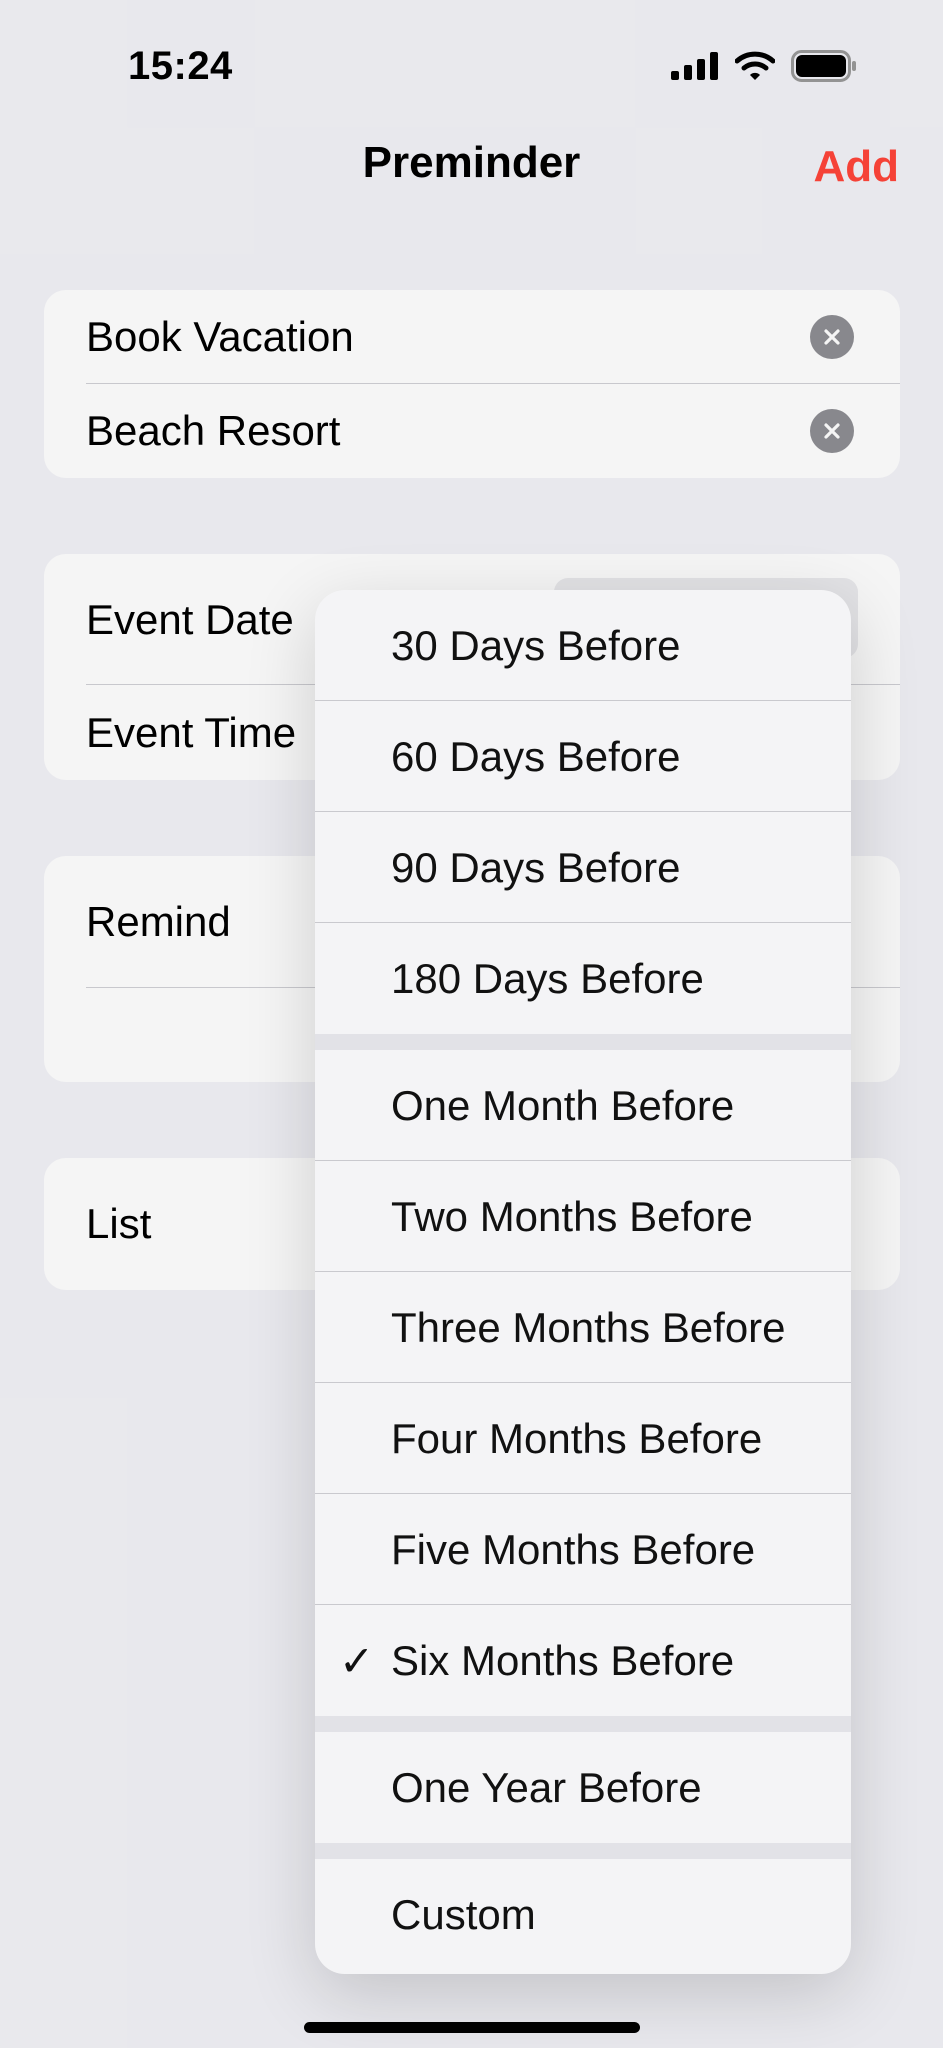  I want to click on status-time: 15:24, so click(180, 66).